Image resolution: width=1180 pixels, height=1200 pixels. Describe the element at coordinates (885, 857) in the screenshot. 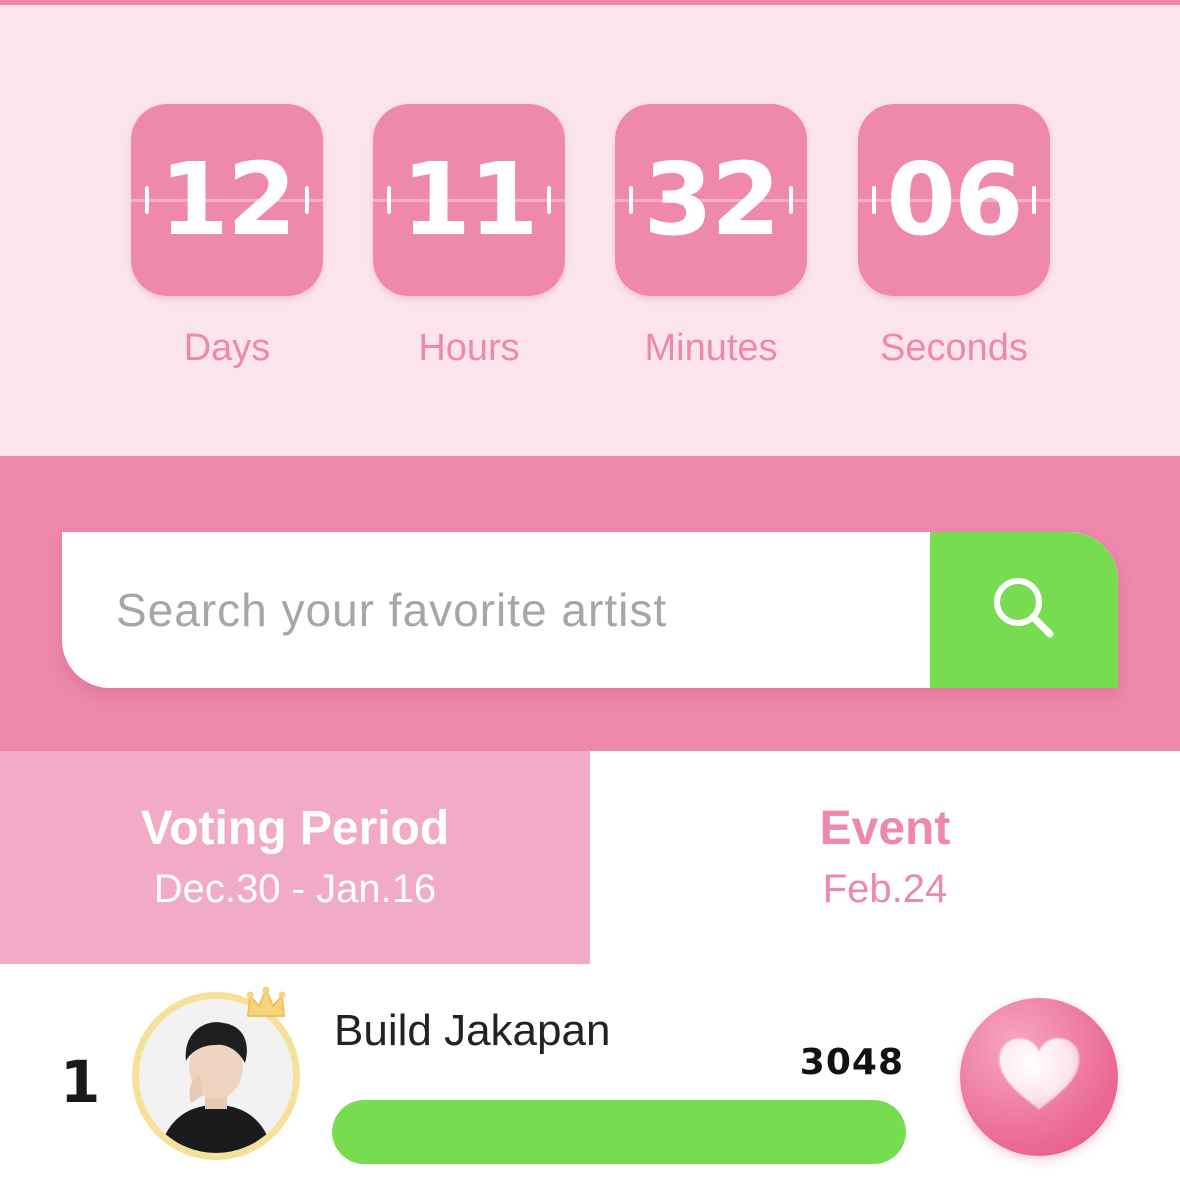

I see `tab-event: Event Feb.24` at that location.